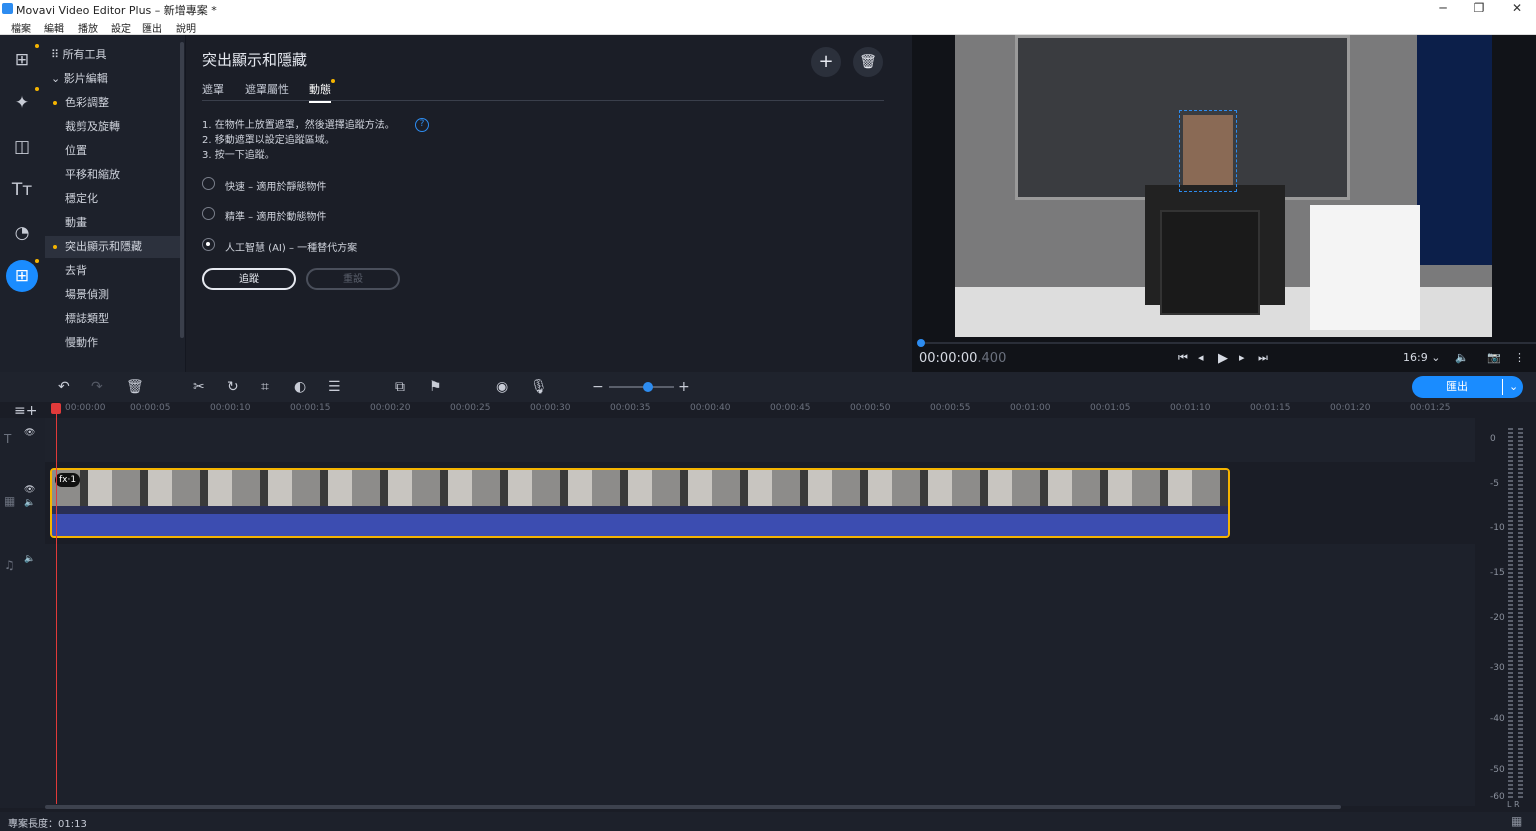 The width and height of the screenshot is (1536, 831). Describe the element at coordinates (81, 343) in the screenshot. I see `tool-slow-motion: 慢動作` at that location.